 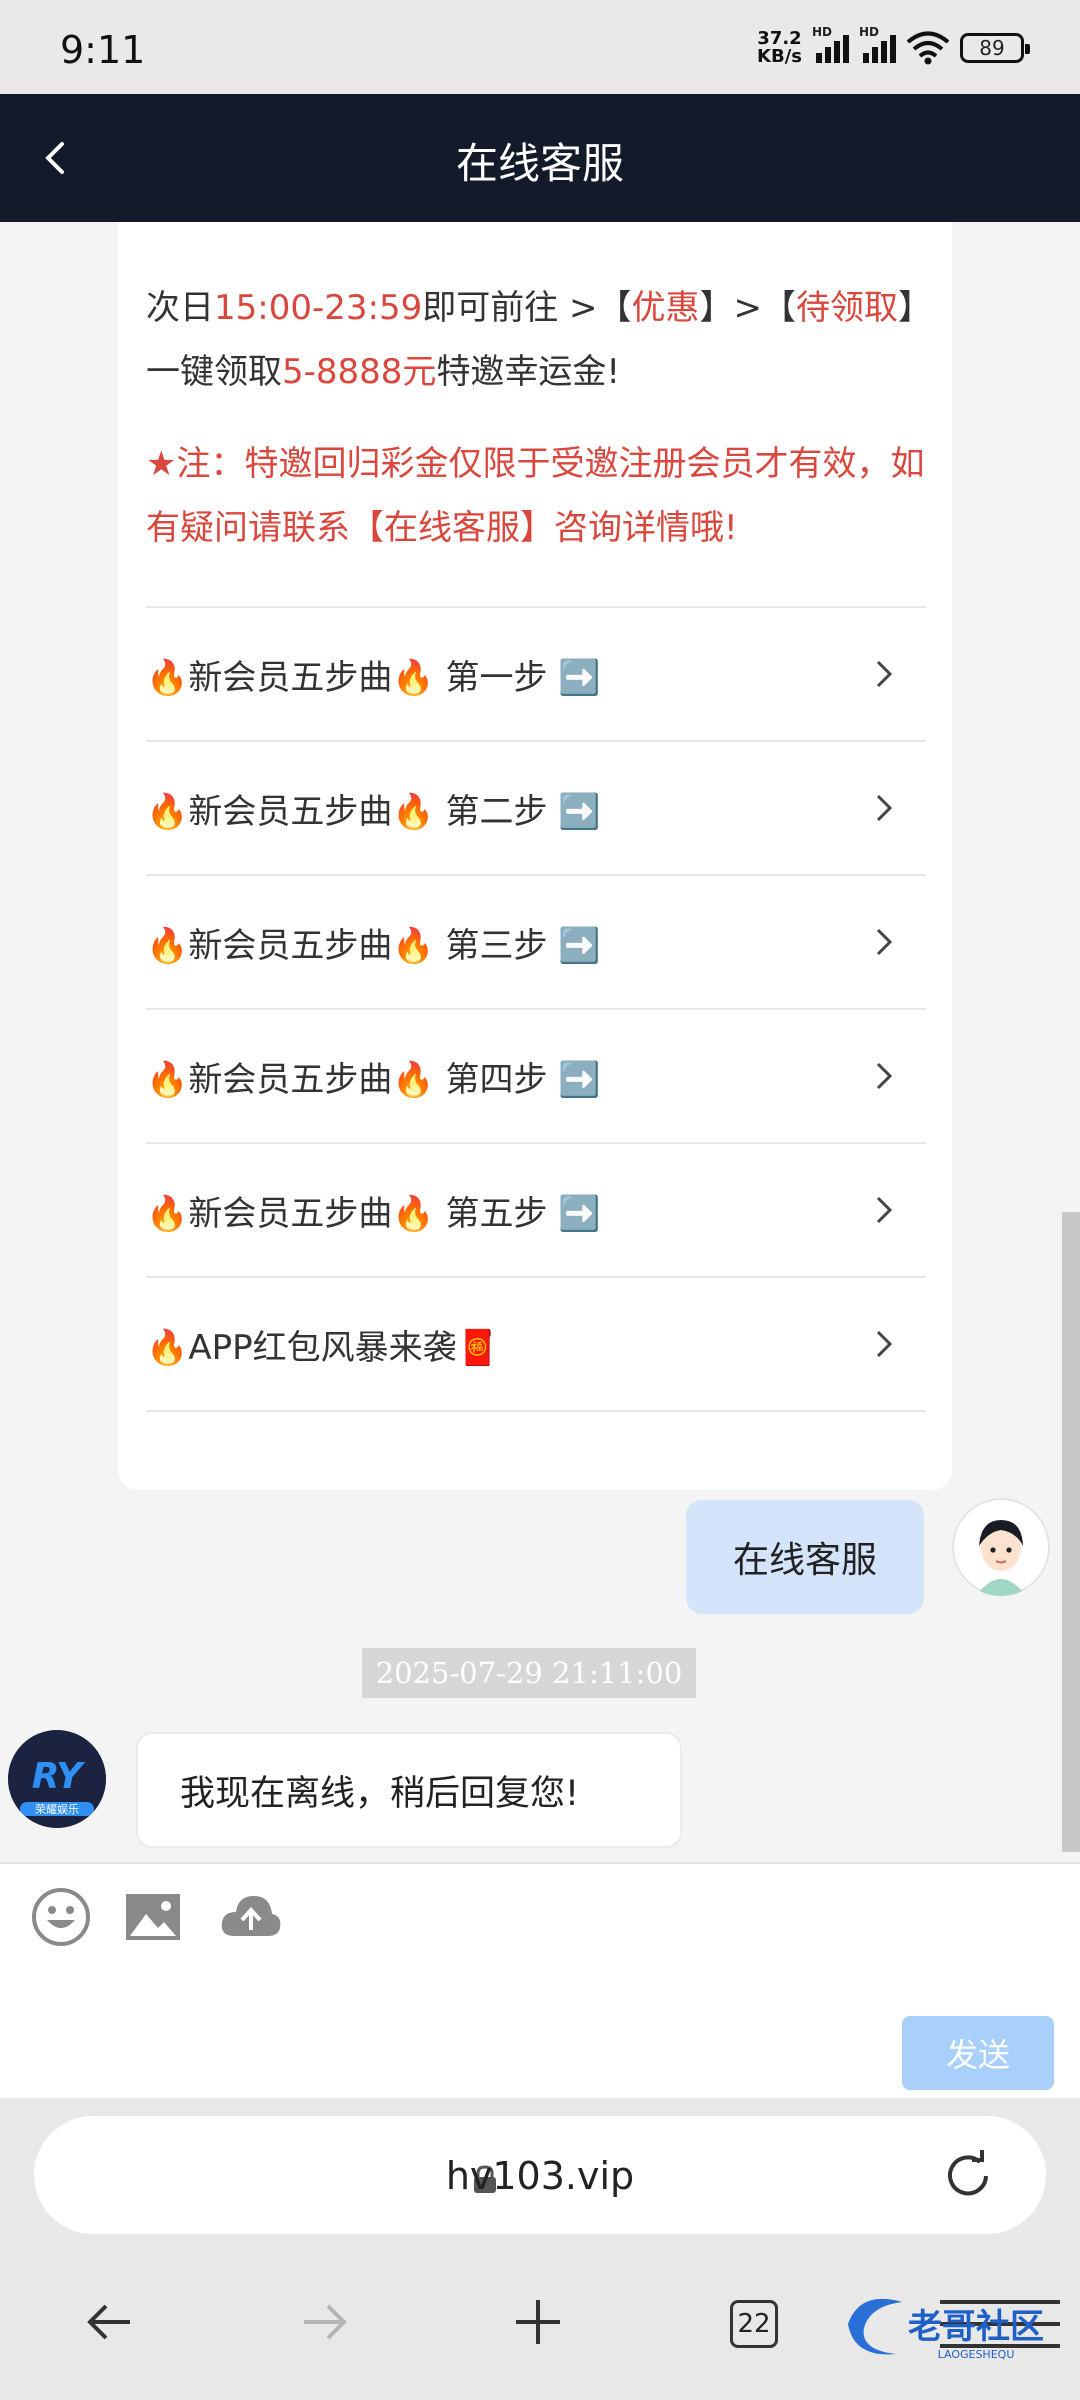 I want to click on emoji-icon, so click(x=61, y=1917).